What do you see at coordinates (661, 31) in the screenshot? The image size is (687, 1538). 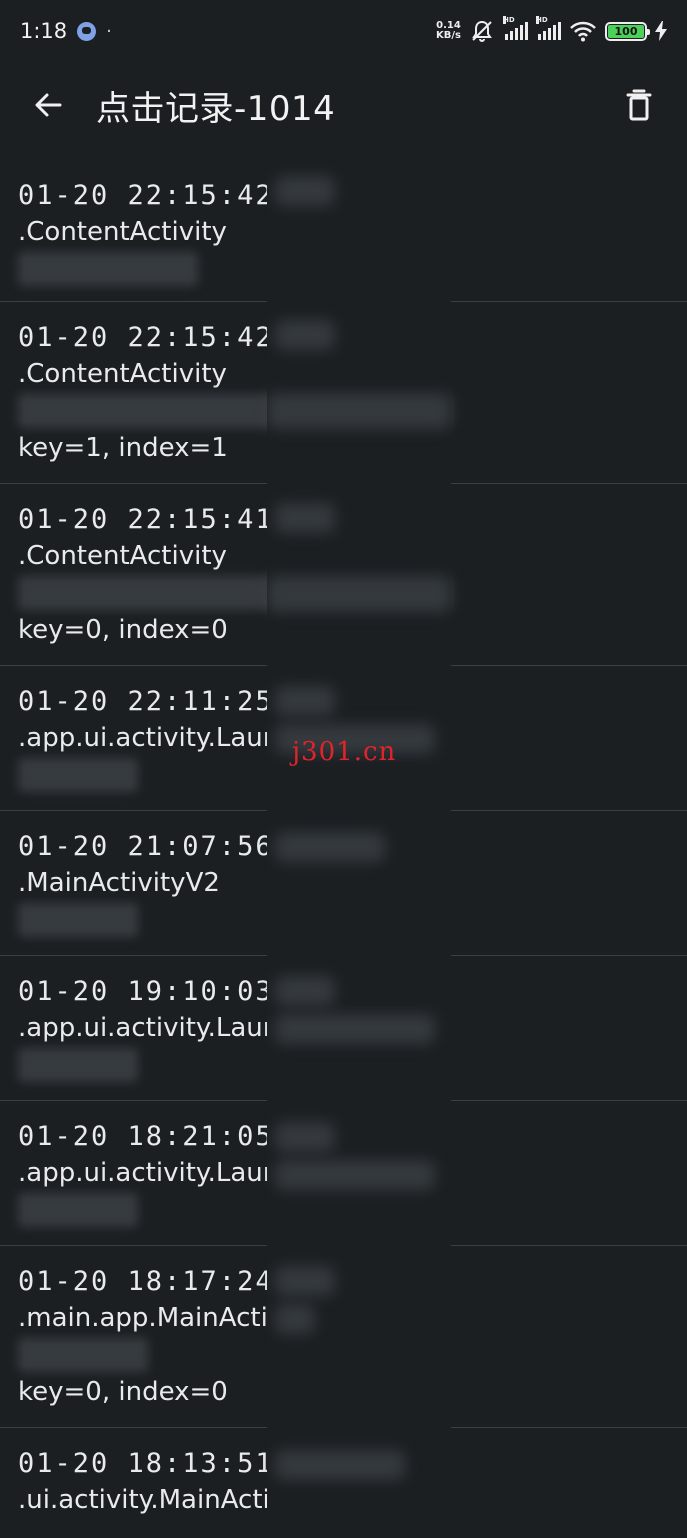 I see `charging-bolt-icon` at bounding box center [661, 31].